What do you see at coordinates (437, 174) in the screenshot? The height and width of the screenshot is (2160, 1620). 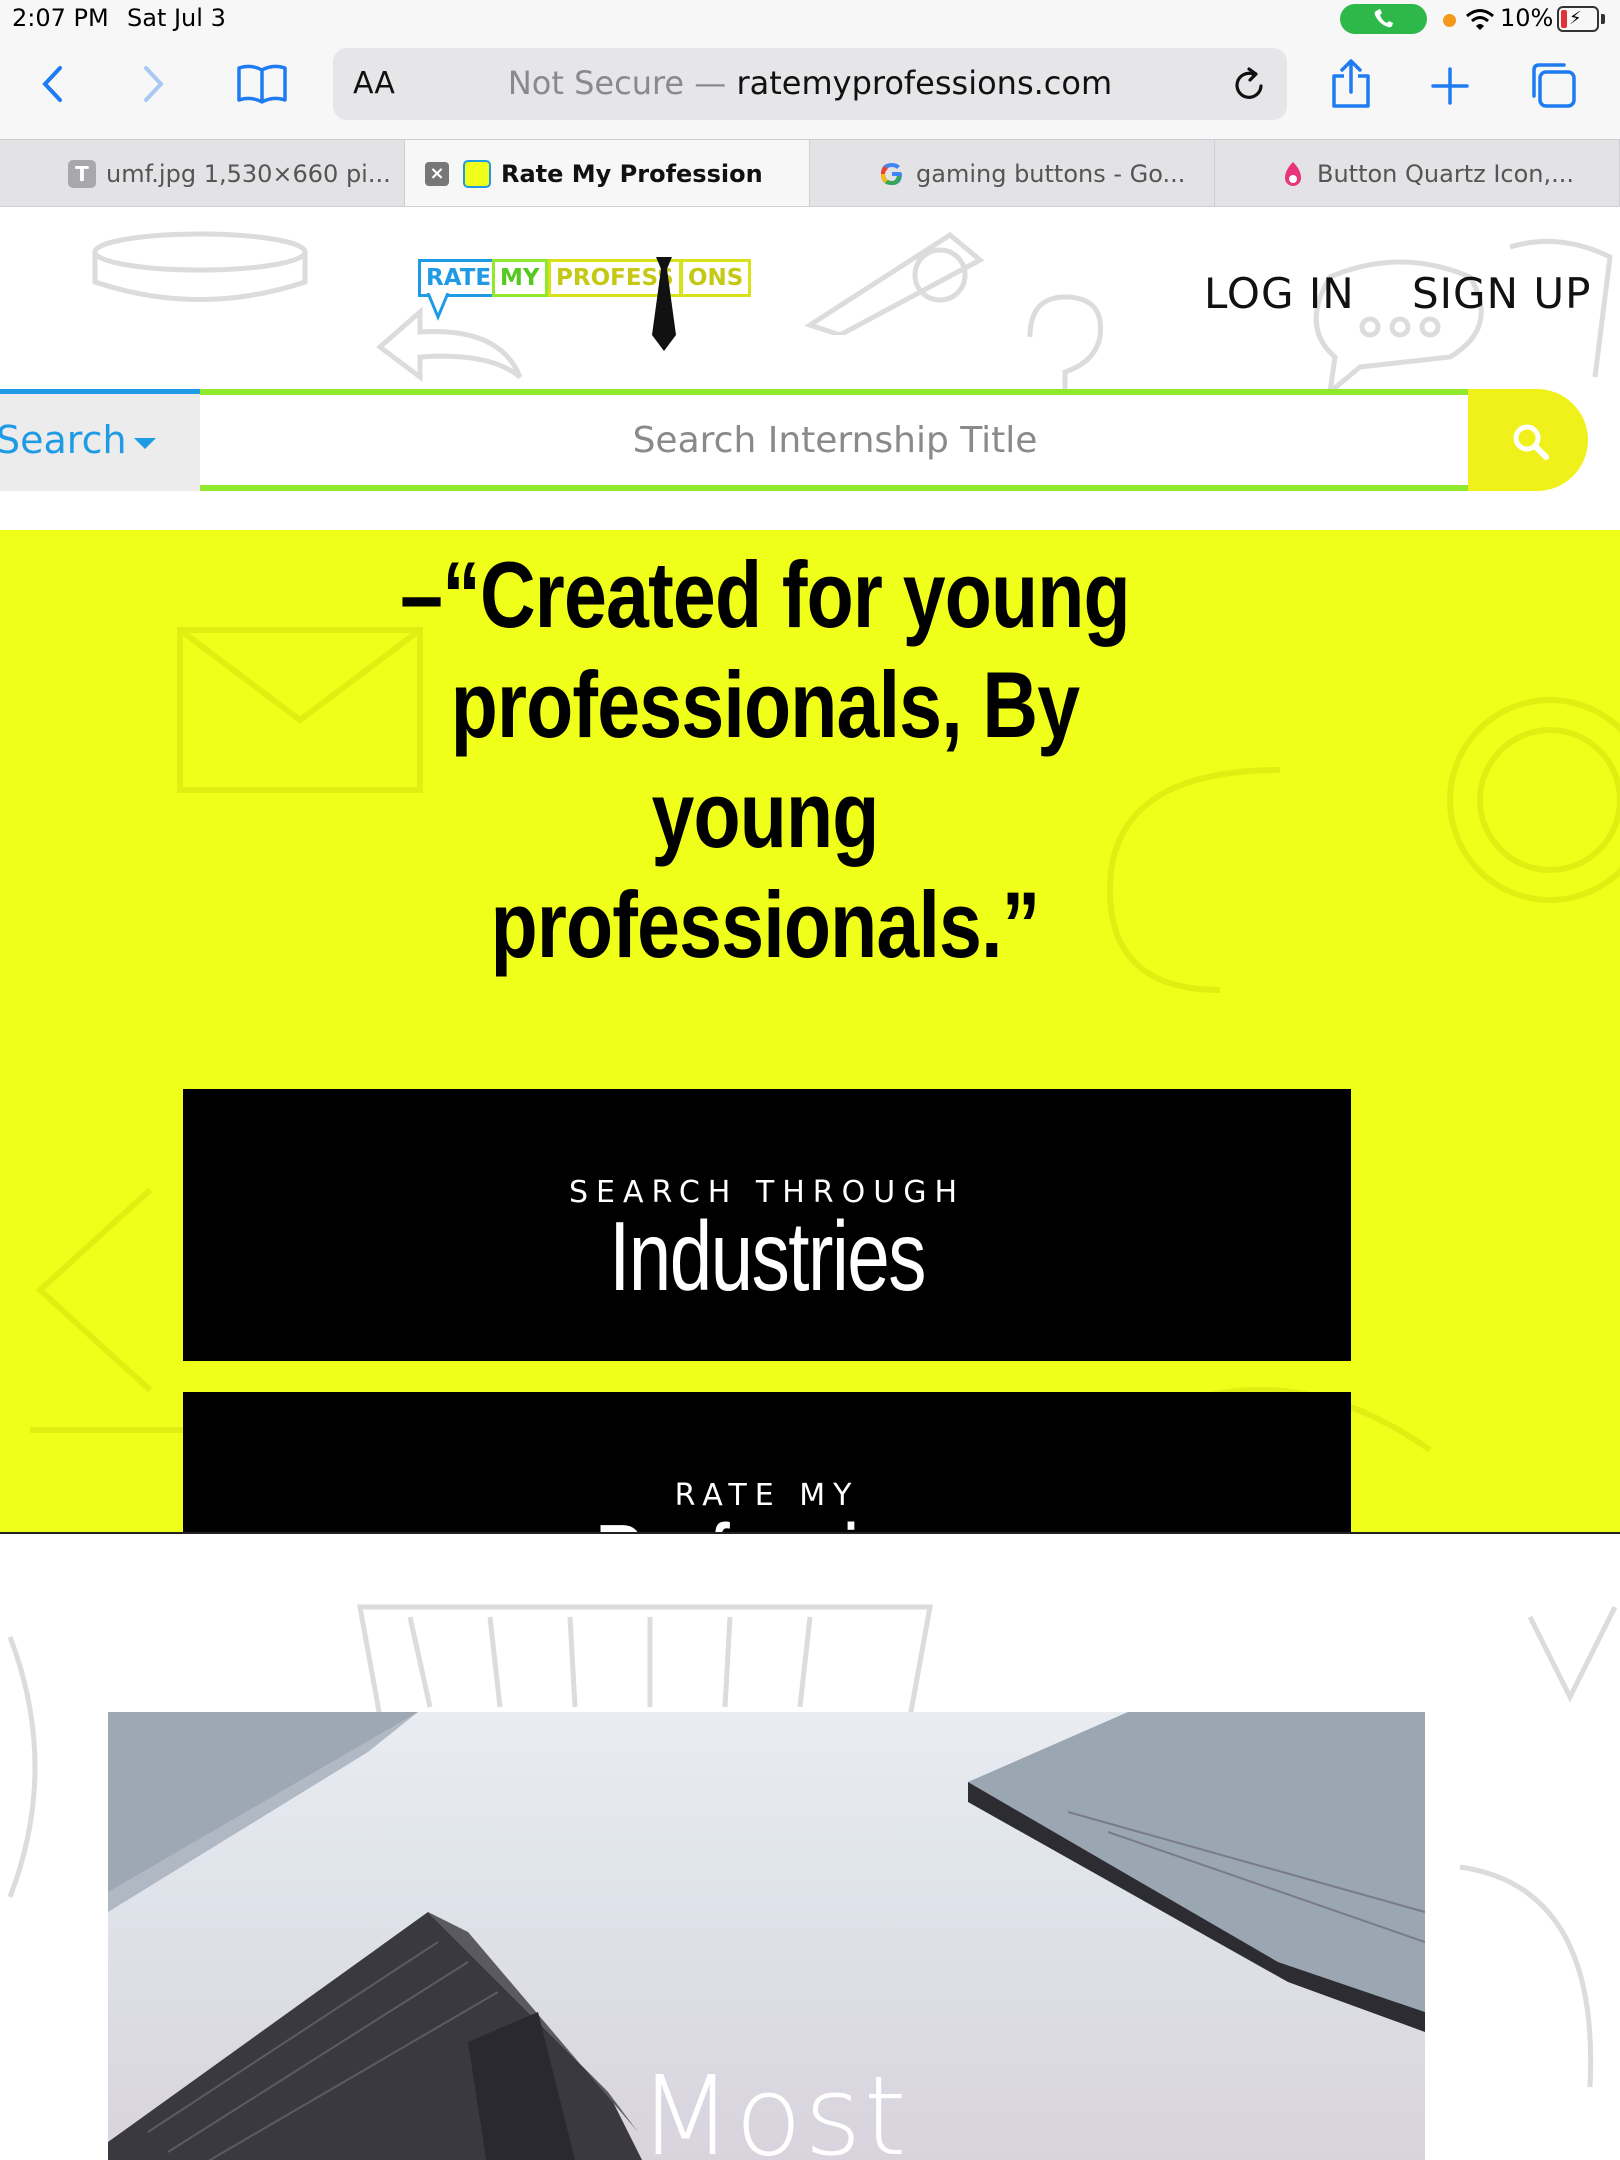 I see `close-tab-icon: ×` at bounding box center [437, 174].